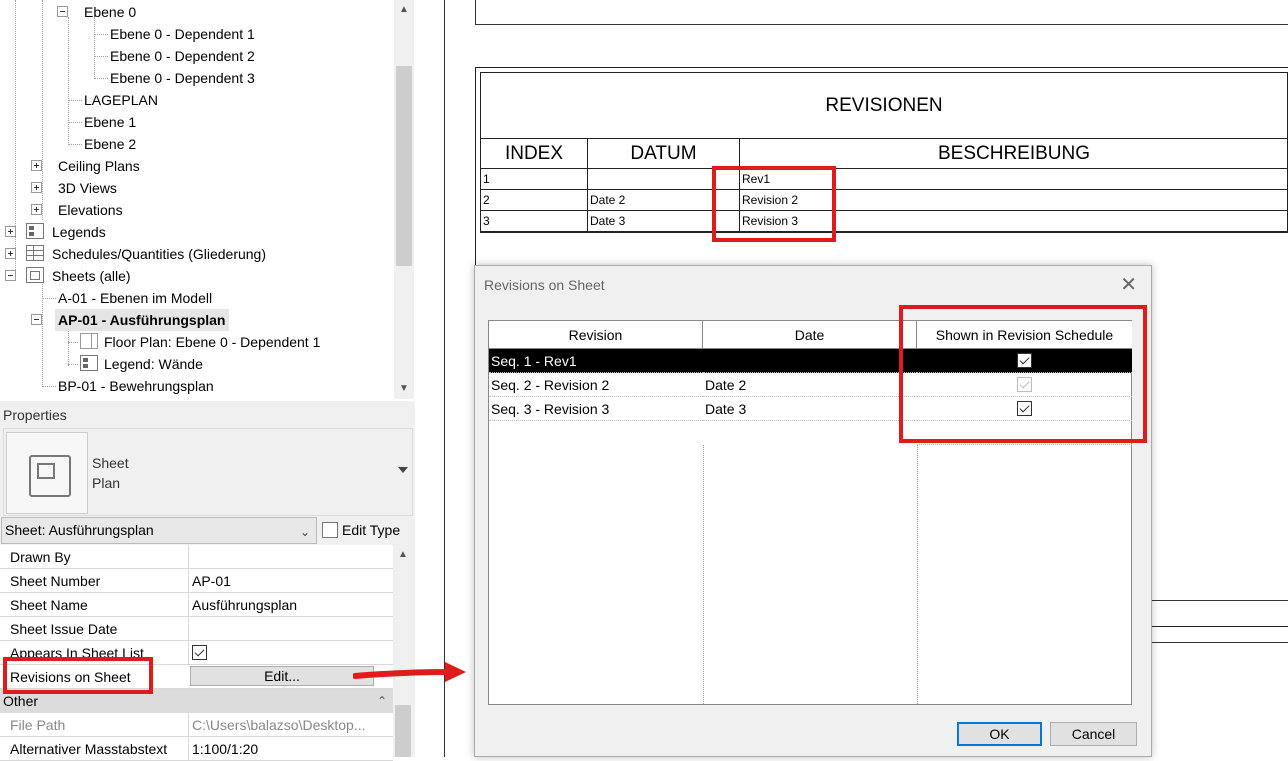  What do you see at coordinates (1219, 642) in the screenshot?
I see `sheet-line` at bounding box center [1219, 642].